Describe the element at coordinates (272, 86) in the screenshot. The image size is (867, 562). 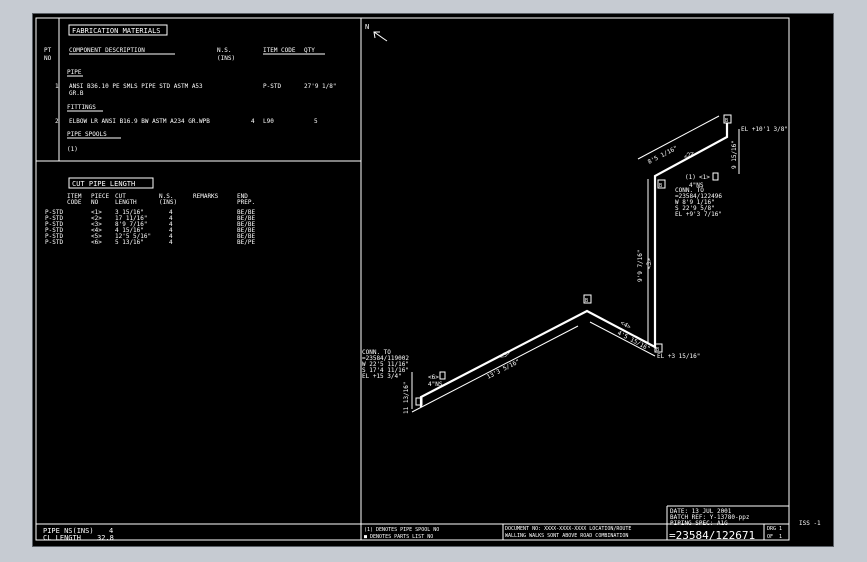
I see `pipe-code: P-STD` at that location.